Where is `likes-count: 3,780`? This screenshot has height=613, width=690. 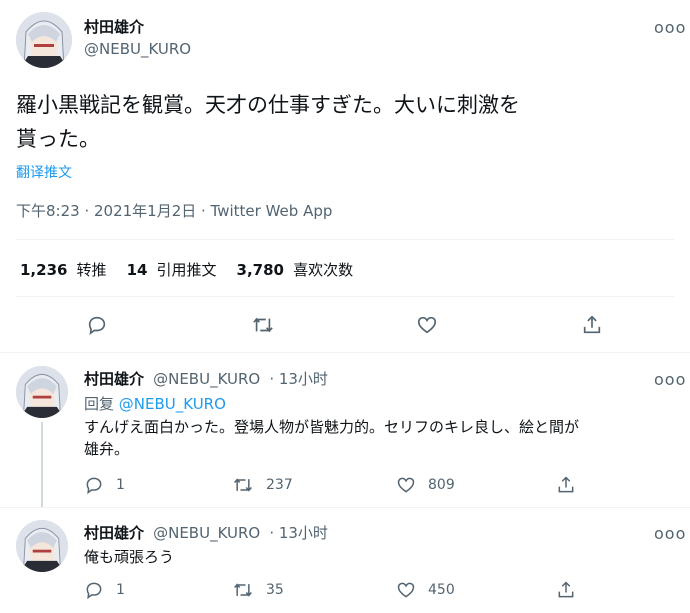
likes-count: 3,780 is located at coordinates (260, 270).